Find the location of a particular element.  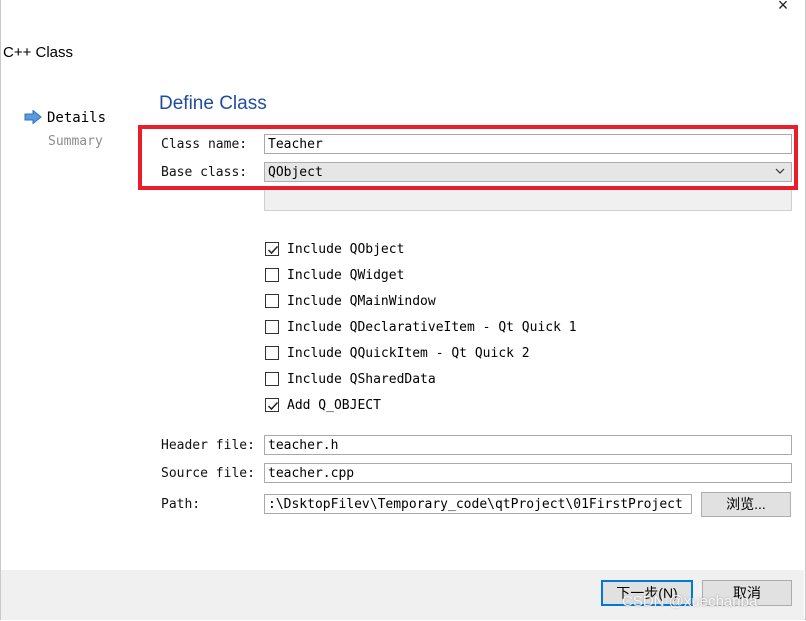

step-summary: Summary is located at coordinates (75, 141).